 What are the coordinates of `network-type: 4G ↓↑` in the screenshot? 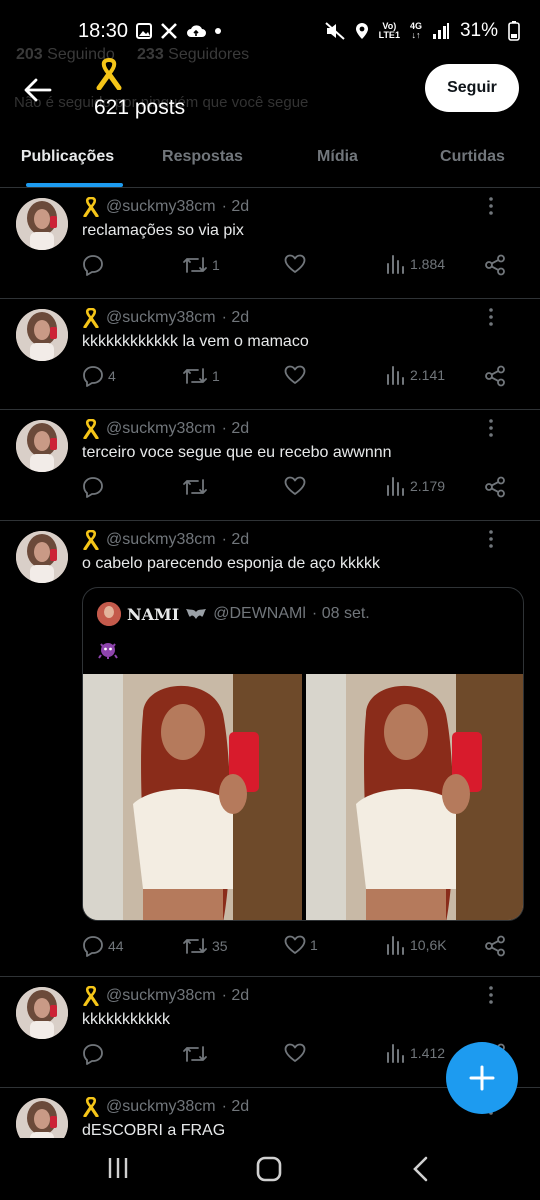 It's located at (415, 30).